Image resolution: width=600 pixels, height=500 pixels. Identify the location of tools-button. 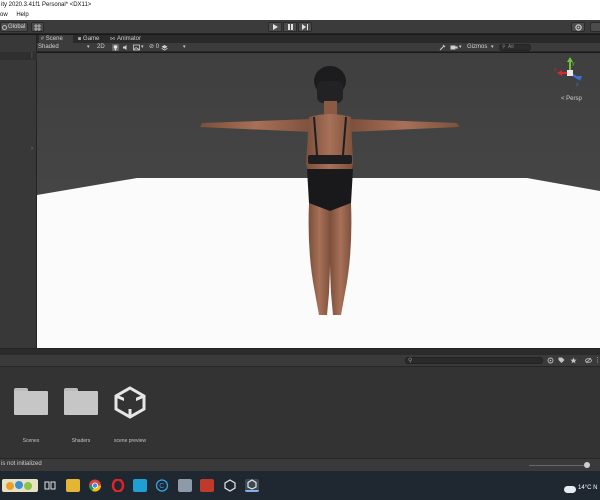
(442, 47).